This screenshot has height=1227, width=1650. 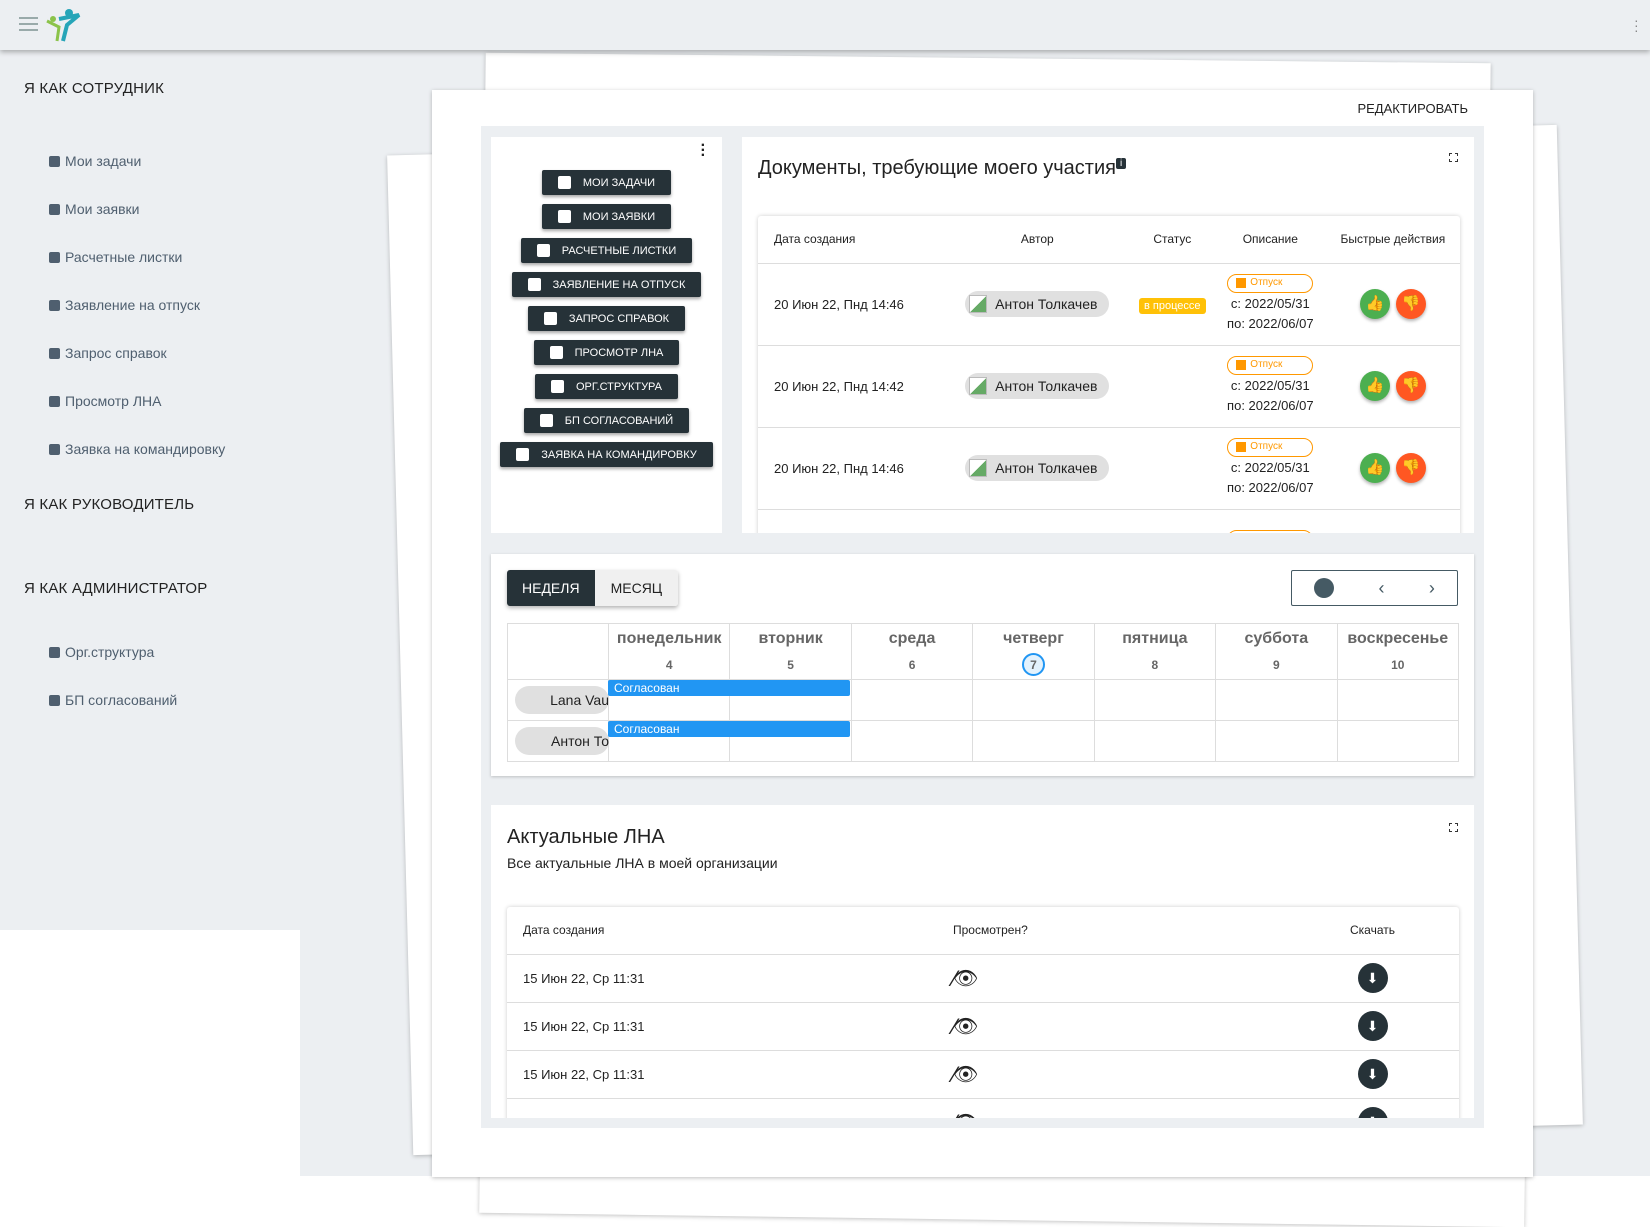 What do you see at coordinates (95, 161) in the screenshot?
I see `sidebar-item: Мои задачи` at bounding box center [95, 161].